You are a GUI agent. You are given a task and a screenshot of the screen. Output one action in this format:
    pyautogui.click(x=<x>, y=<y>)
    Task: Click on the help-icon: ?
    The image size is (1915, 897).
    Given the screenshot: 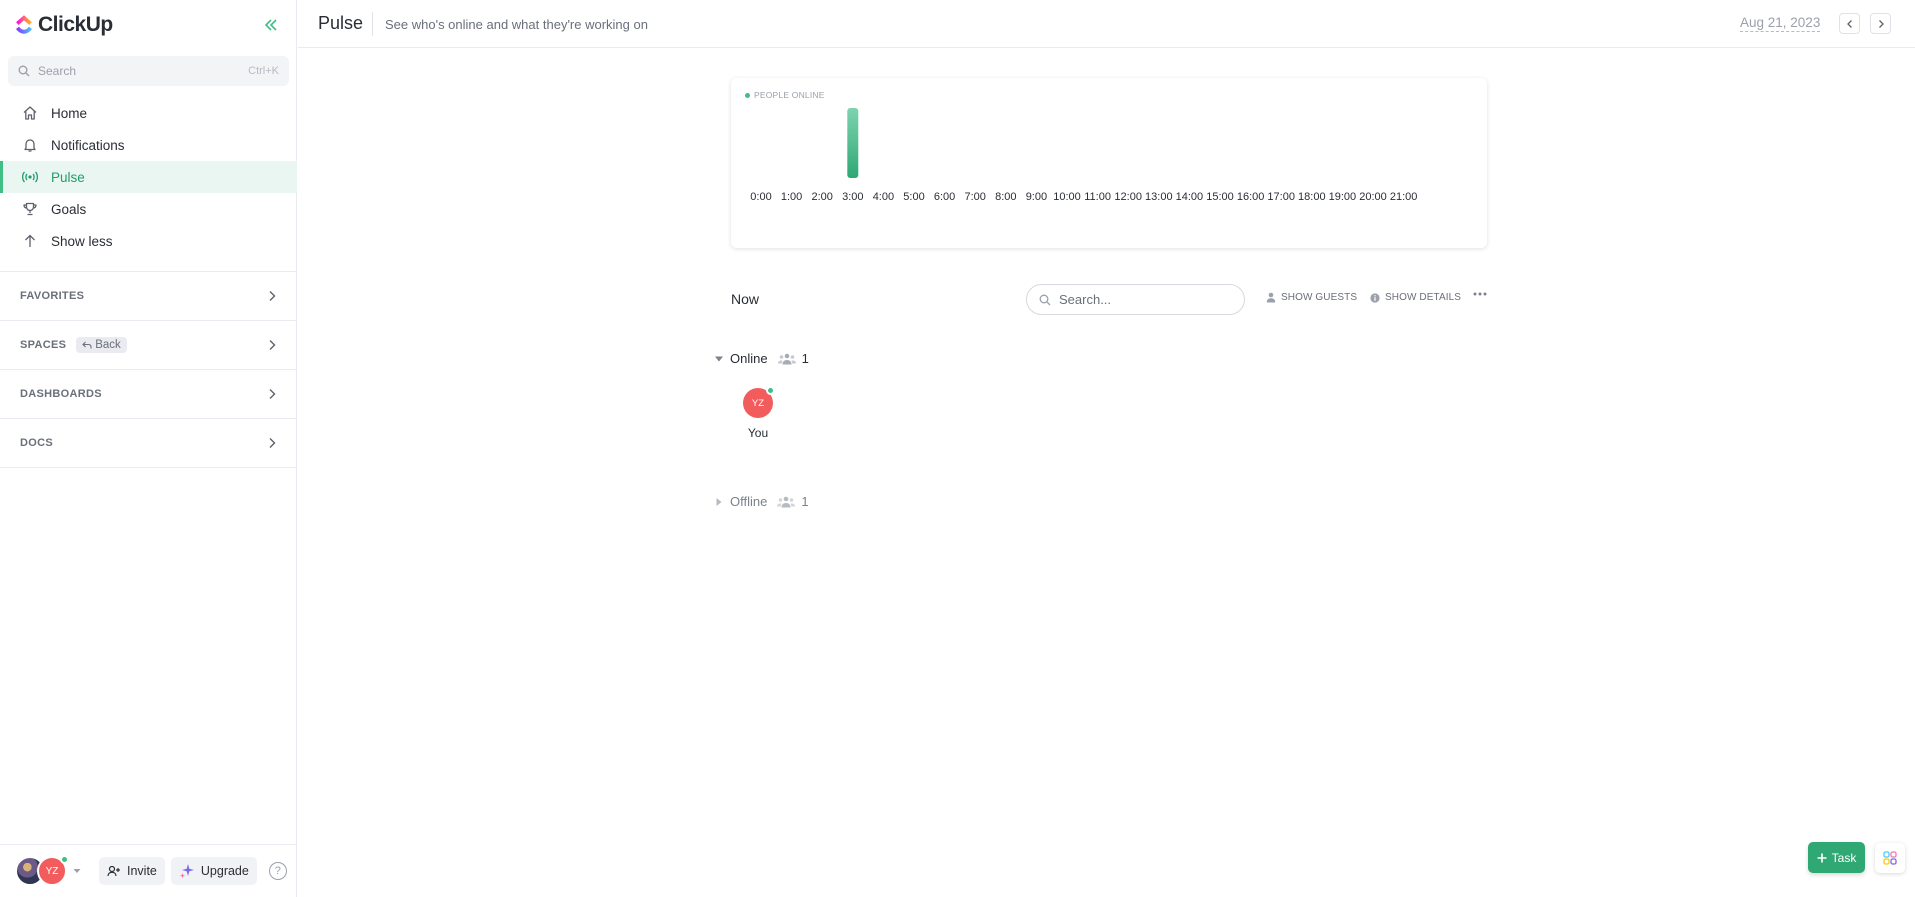 What is the action you would take?
    pyautogui.click(x=277, y=871)
    